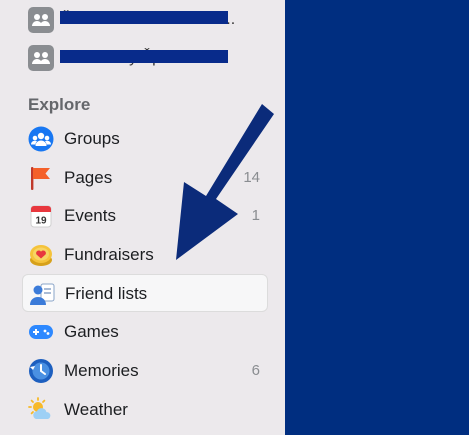 Image resolution: width=469 pixels, height=435 pixels. I want to click on calendar-day: 19, so click(41, 221).